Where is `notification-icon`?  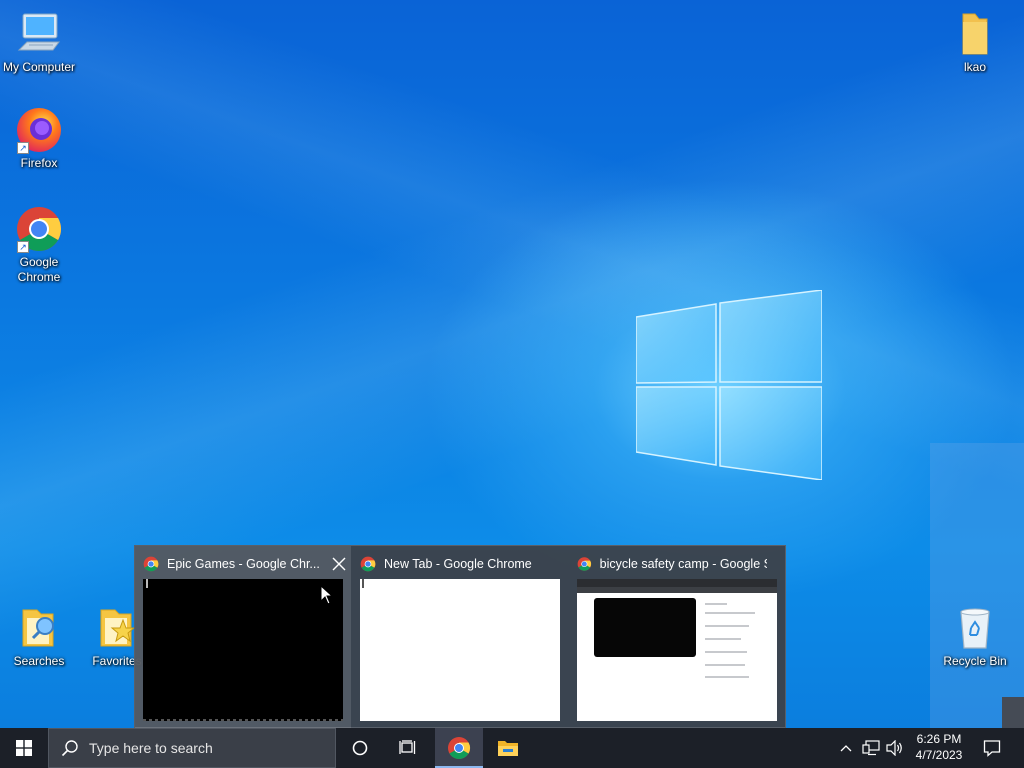 notification-icon is located at coordinates (992, 748).